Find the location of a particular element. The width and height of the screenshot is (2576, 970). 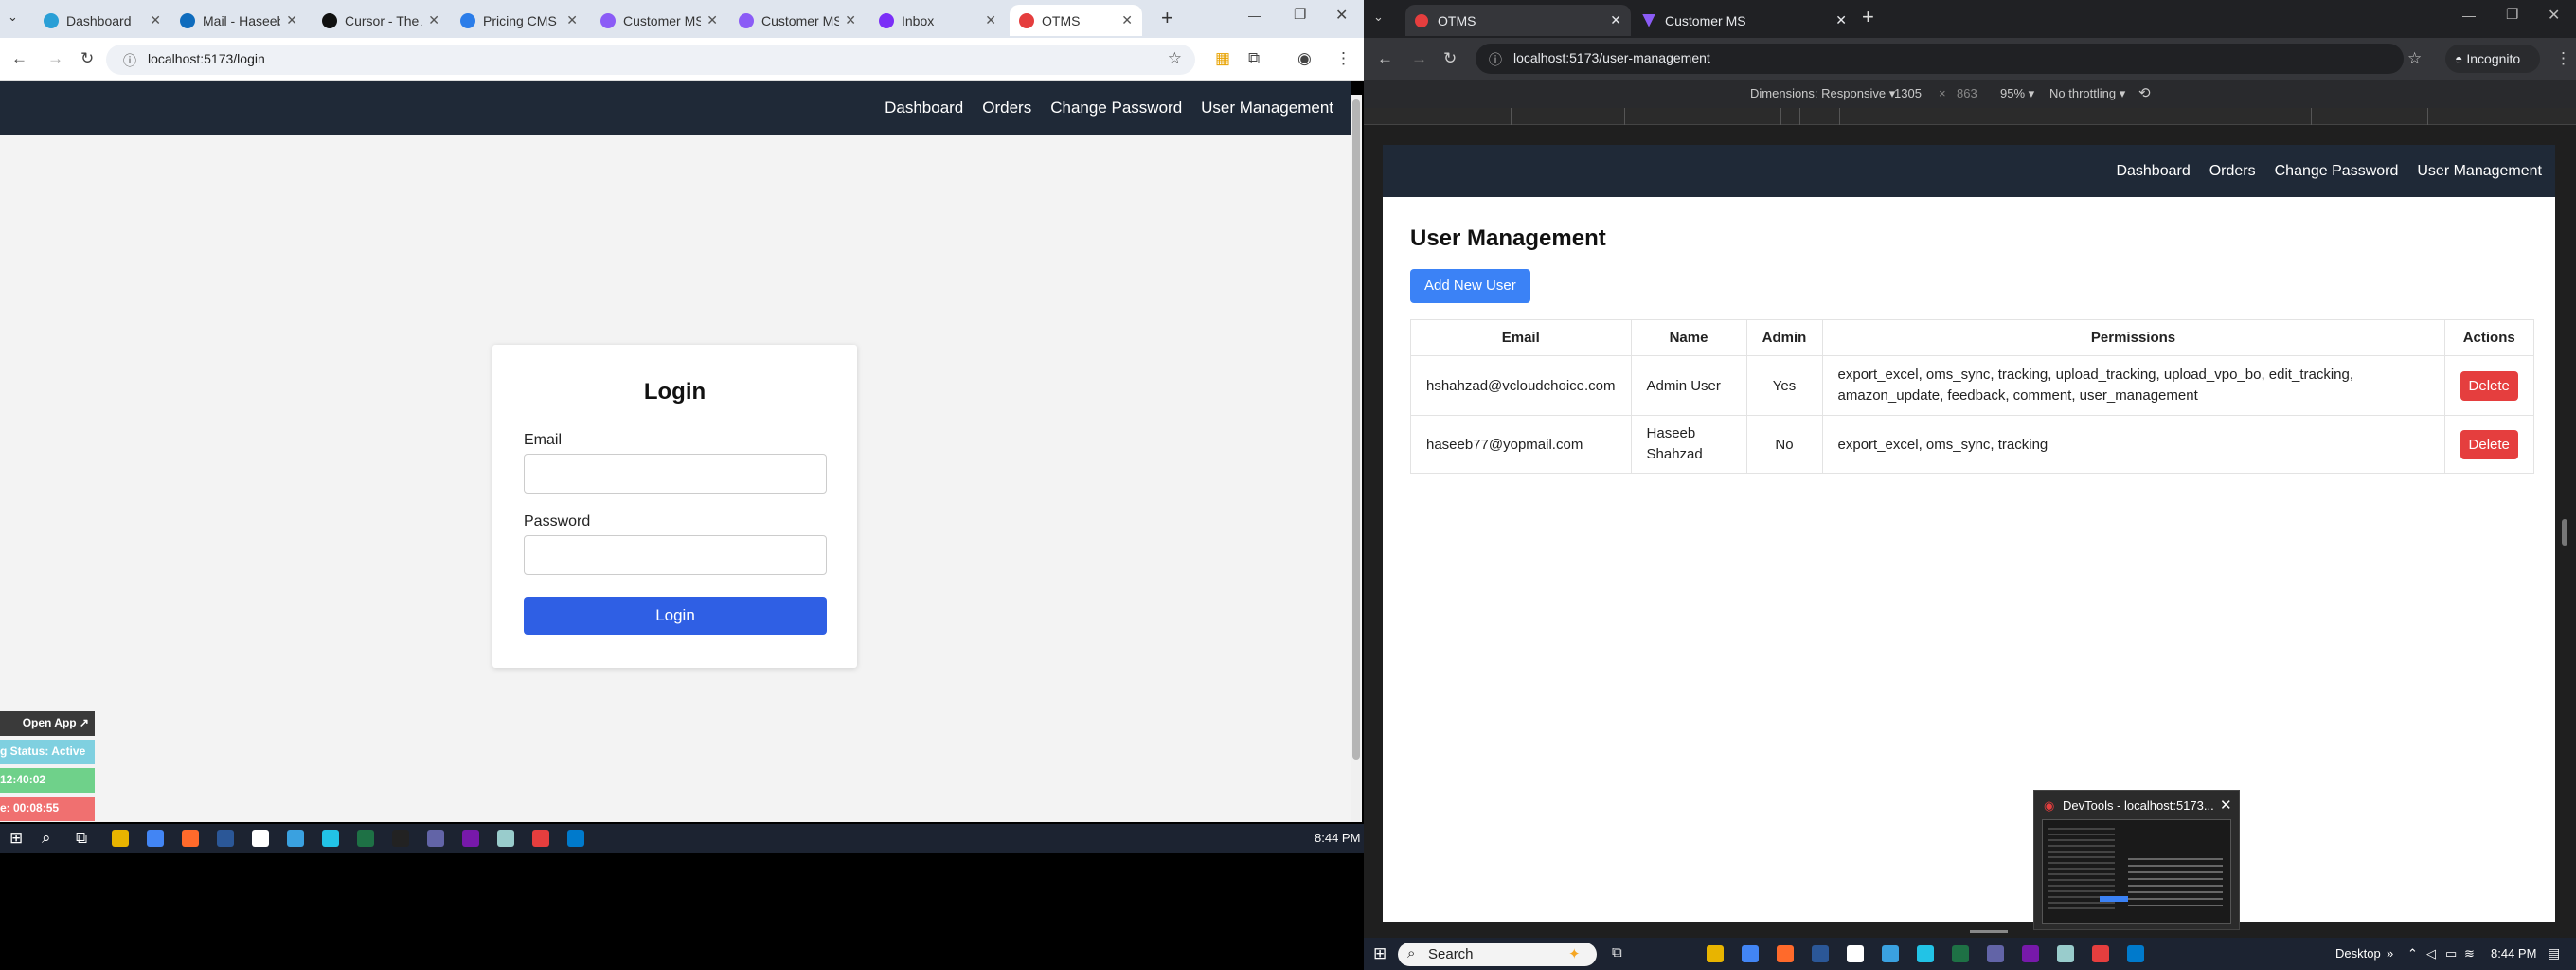

login-button: Login is located at coordinates (675, 616).